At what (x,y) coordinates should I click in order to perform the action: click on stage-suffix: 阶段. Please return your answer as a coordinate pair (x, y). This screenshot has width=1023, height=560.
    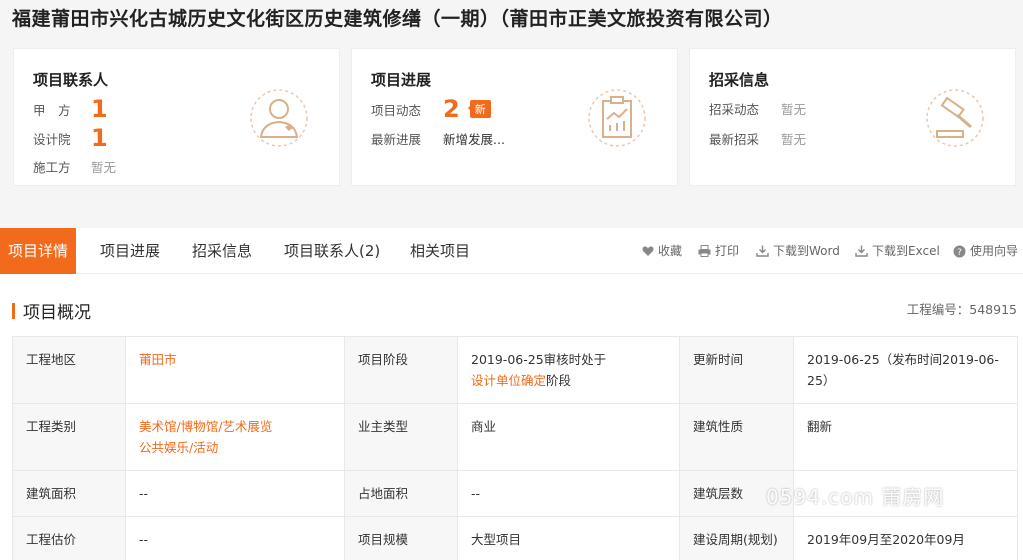
    Looking at the image, I should click on (559, 380).